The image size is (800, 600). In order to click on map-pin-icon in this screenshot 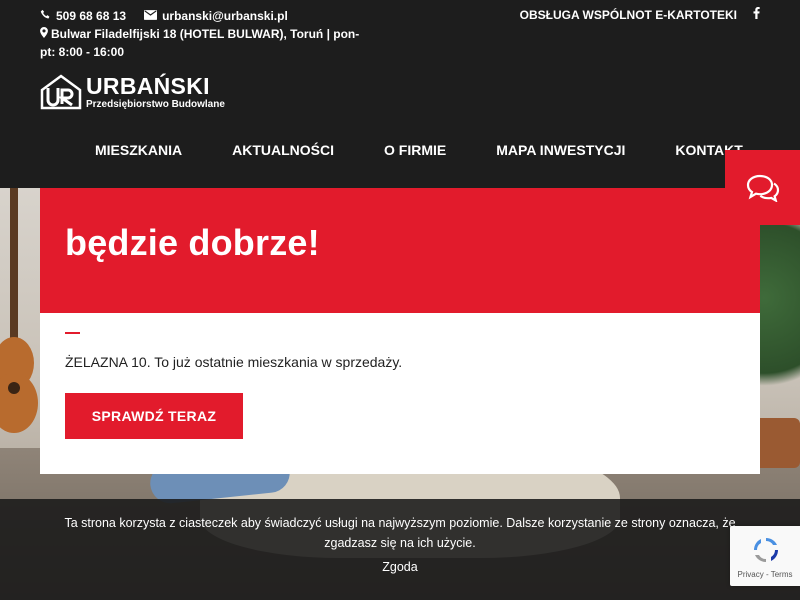, I will do `click(44, 34)`.